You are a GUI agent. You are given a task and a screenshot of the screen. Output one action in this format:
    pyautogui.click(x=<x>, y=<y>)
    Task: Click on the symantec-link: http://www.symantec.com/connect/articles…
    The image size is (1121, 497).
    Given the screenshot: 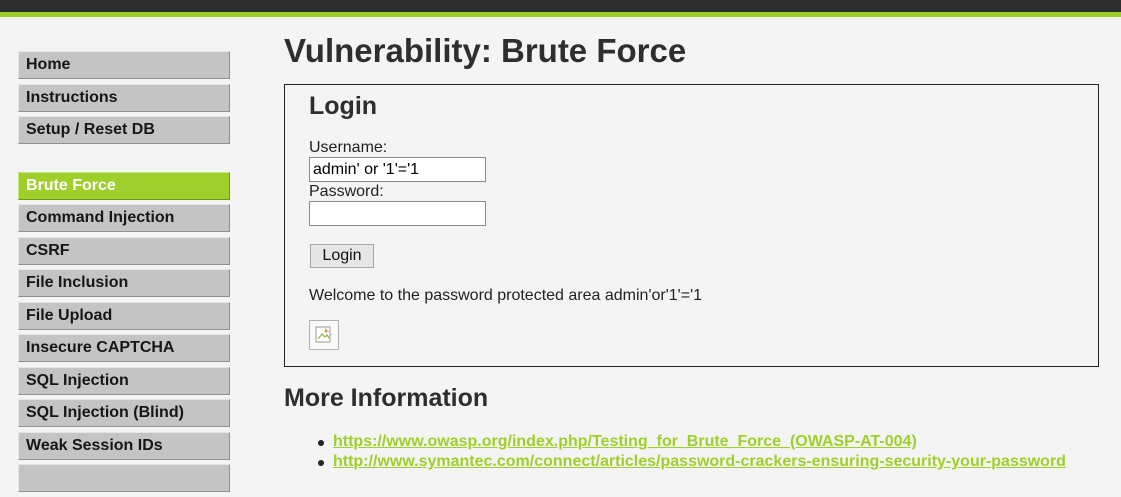 What is the action you would take?
    pyautogui.click(x=699, y=461)
    